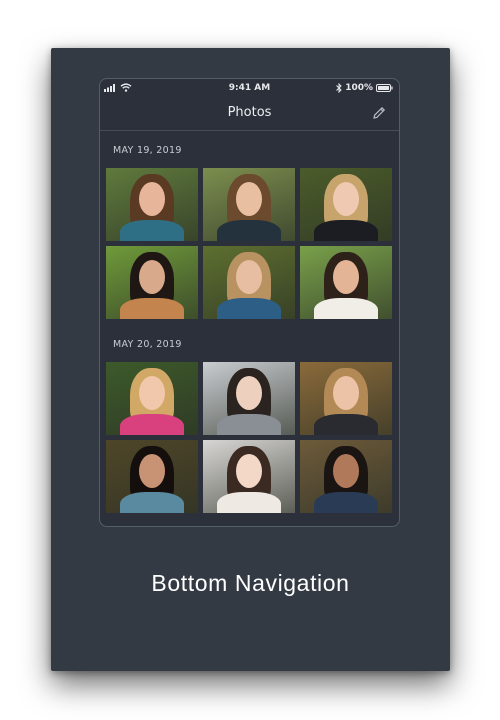  Describe the element at coordinates (250, 583) in the screenshot. I see `caption: Bottom Navigation` at that location.